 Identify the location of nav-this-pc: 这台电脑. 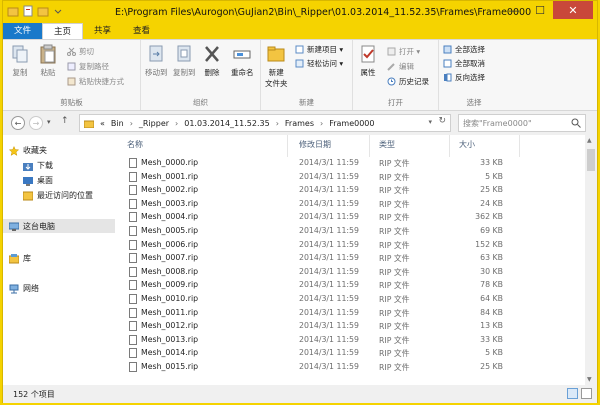
(32, 226).